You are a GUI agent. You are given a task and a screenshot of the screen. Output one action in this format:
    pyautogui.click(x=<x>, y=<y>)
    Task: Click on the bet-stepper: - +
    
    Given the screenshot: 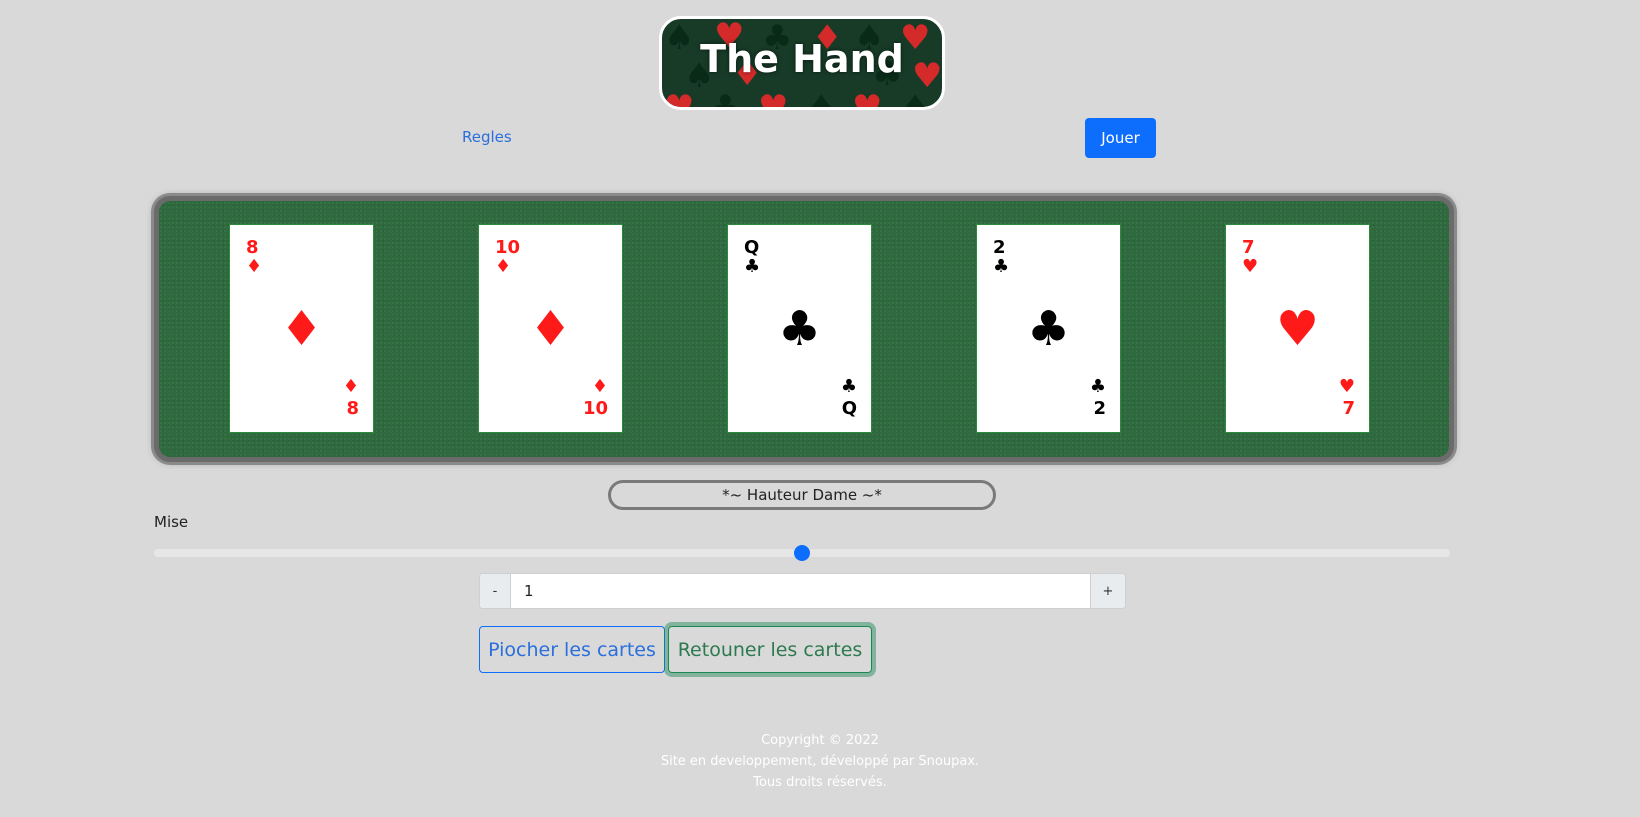 What is the action you would take?
    pyautogui.click(x=802, y=591)
    